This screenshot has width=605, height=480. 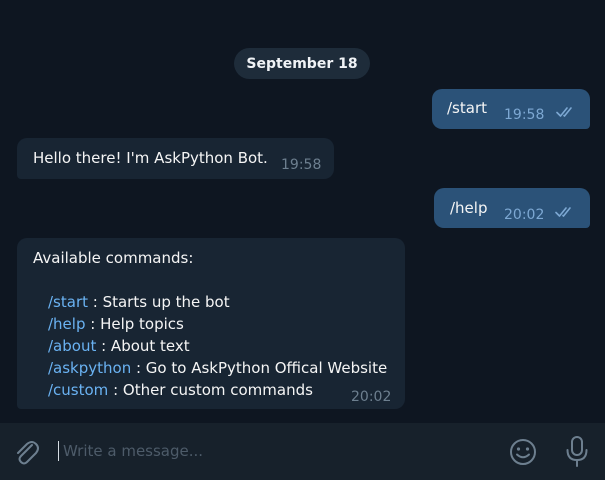 I want to click on text-caret, so click(x=58, y=451).